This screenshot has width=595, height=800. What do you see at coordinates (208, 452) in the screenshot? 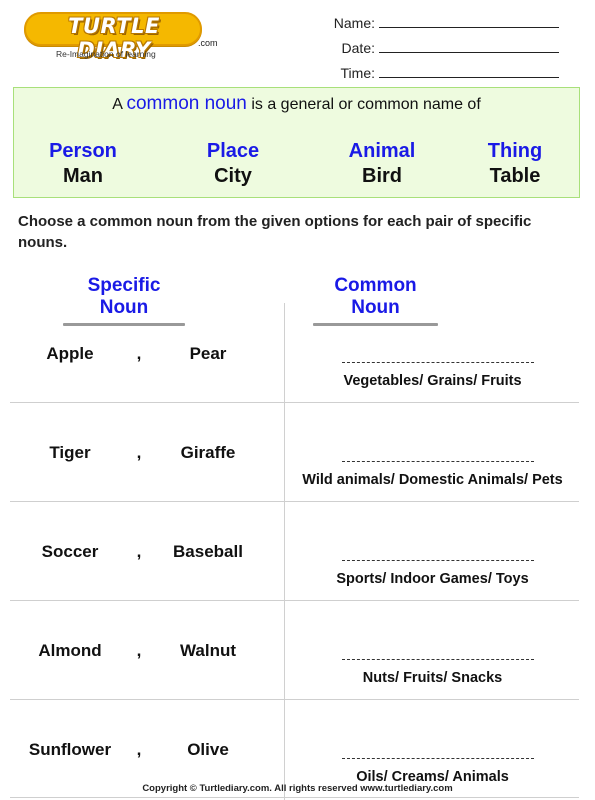
I see `specific-noun-2: Giraffe` at bounding box center [208, 452].